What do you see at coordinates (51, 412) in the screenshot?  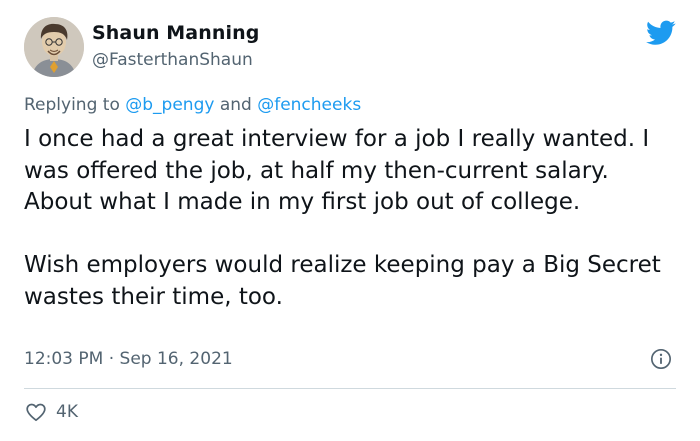 I see `like-button: 4K` at bounding box center [51, 412].